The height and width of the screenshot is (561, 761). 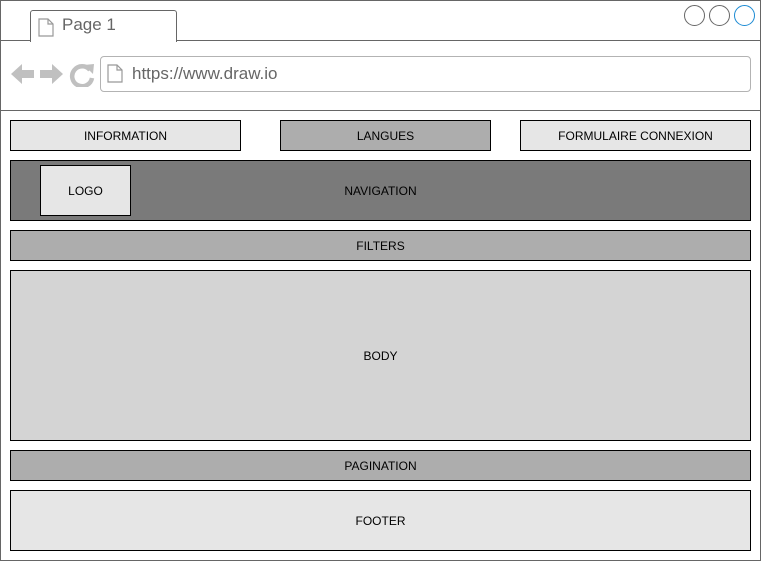 I want to click on document-icon, so click(x=46, y=30).